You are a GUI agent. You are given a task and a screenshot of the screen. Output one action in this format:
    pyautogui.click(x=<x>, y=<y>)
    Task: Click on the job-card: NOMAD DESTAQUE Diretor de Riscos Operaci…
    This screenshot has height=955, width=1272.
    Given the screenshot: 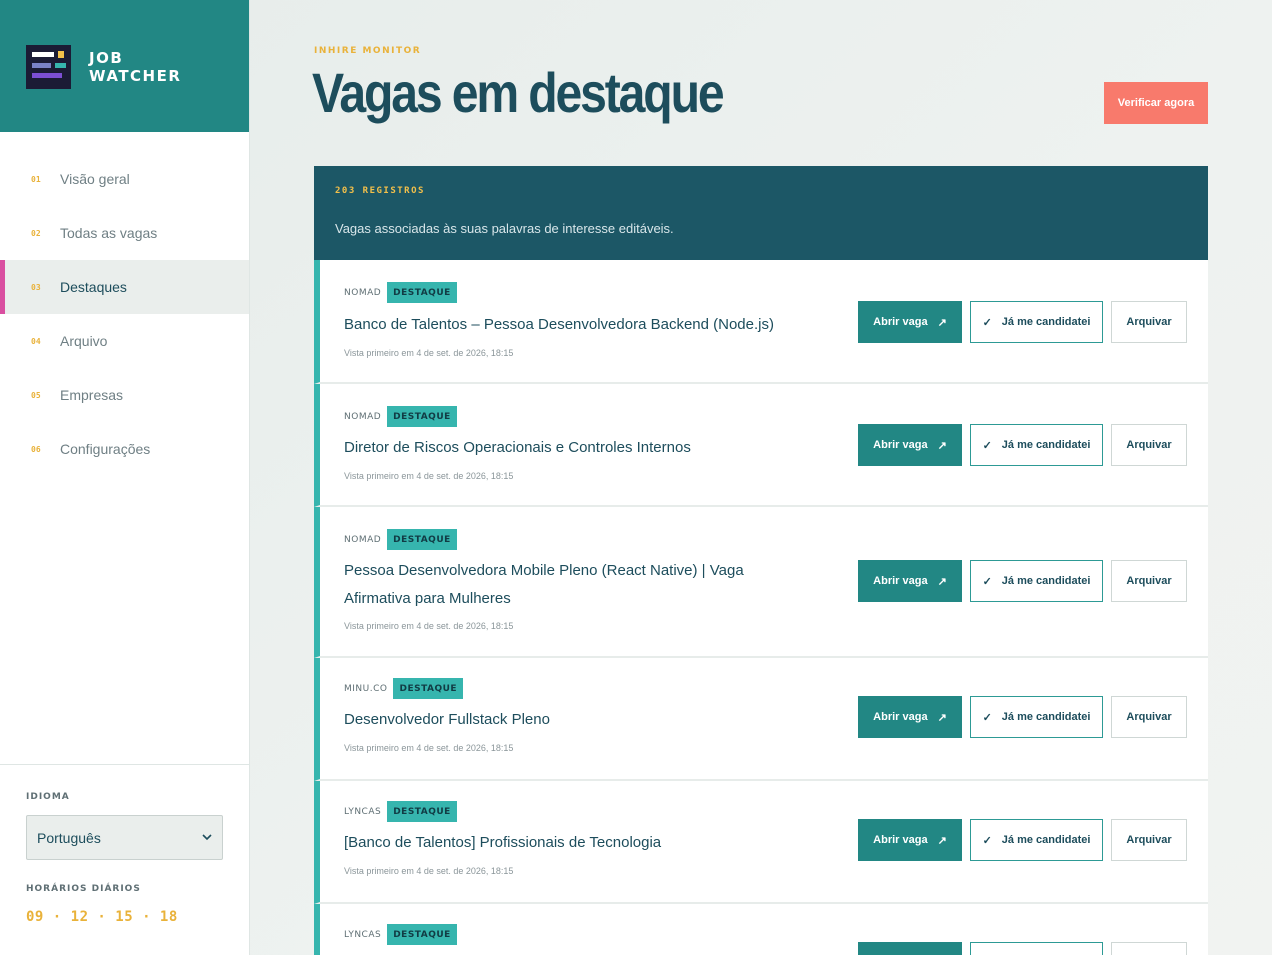 What is the action you would take?
    pyautogui.click(x=761, y=445)
    